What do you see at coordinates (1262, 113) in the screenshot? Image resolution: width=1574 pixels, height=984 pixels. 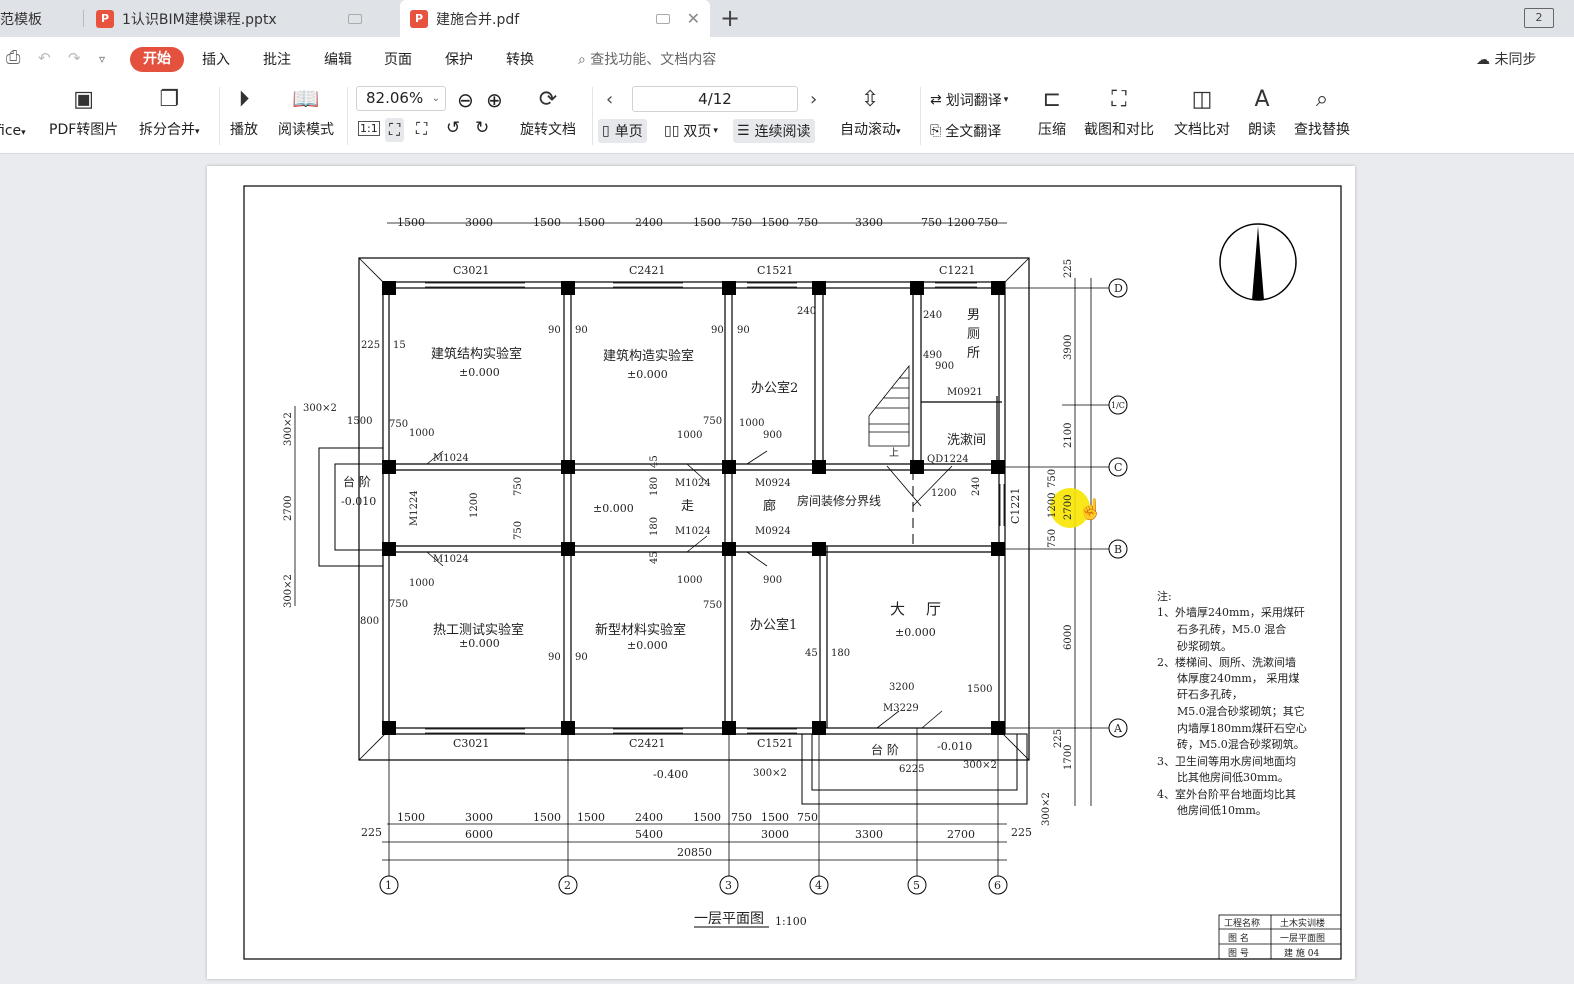 I see `read-aloud-button: A 朗读` at bounding box center [1262, 113].